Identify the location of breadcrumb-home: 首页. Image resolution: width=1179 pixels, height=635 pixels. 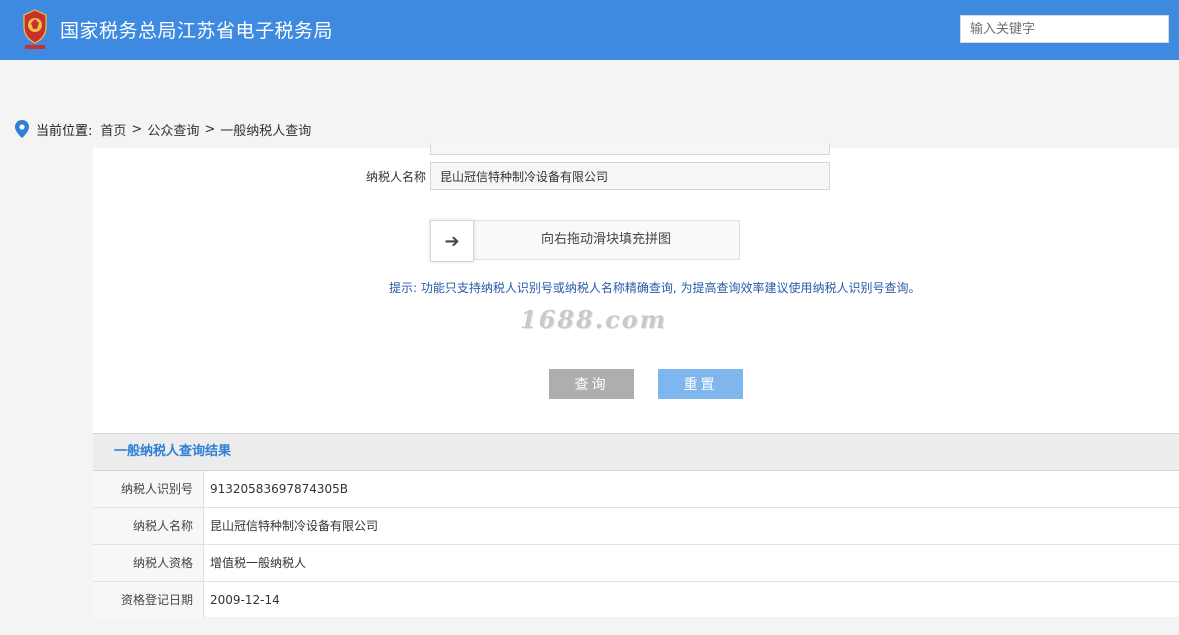
(113, 129).